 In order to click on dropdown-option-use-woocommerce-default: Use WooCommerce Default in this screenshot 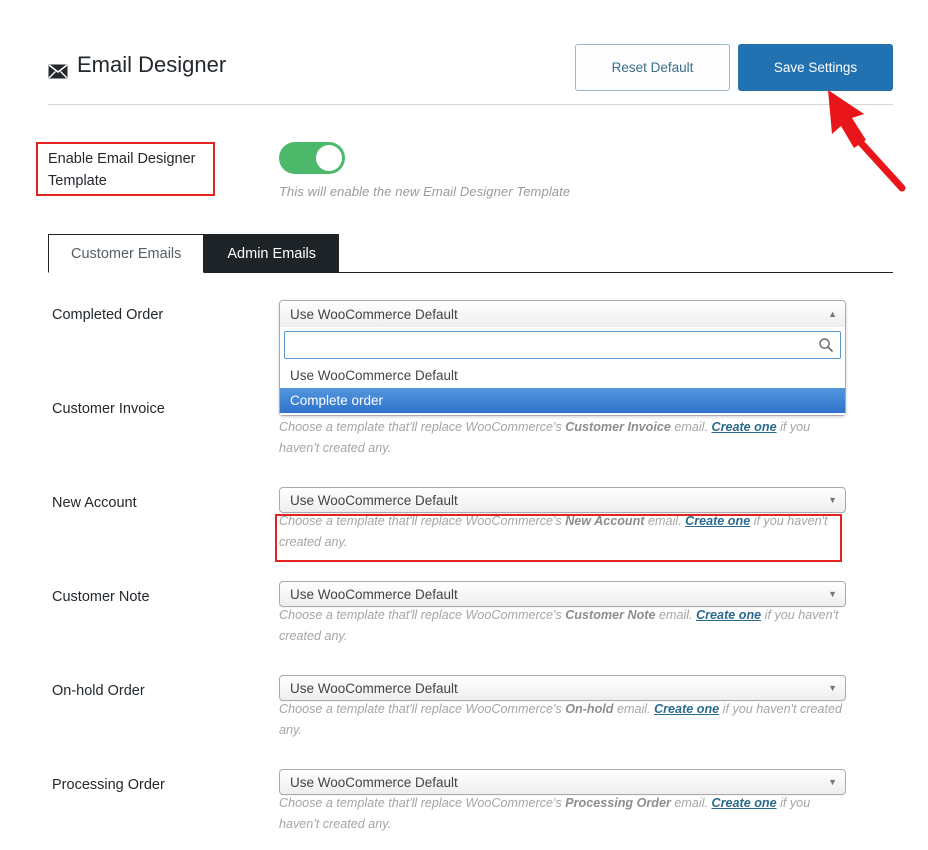, I will do `click(562, 375)`.